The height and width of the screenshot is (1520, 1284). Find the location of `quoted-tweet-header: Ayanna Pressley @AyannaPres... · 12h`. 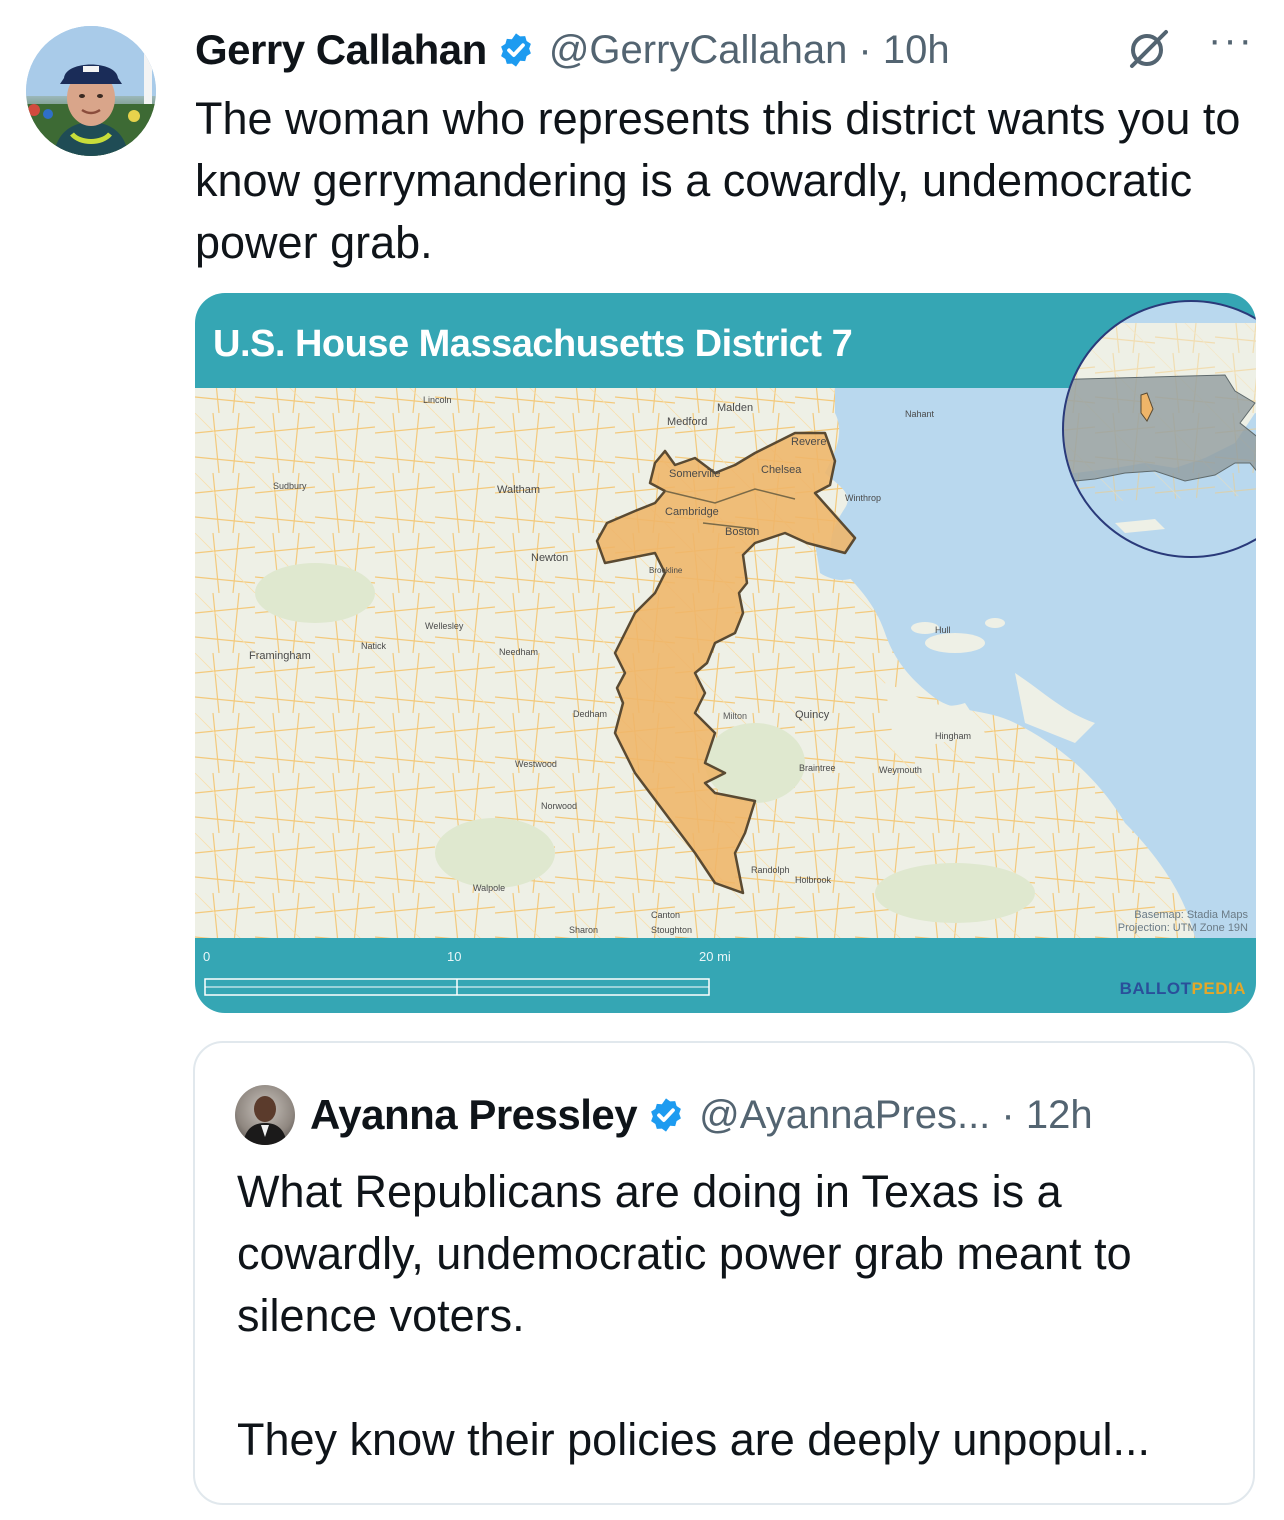

quoted-tweet-header: Ayanna Pressley @AyannaPres... · 12h is located at coordinates (701, 1115).